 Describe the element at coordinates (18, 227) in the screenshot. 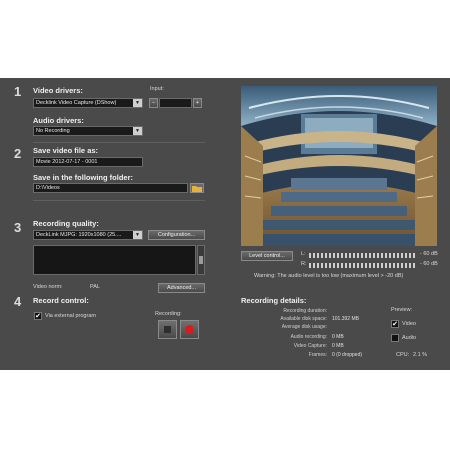

I see `step-number-3: 3` at that location.